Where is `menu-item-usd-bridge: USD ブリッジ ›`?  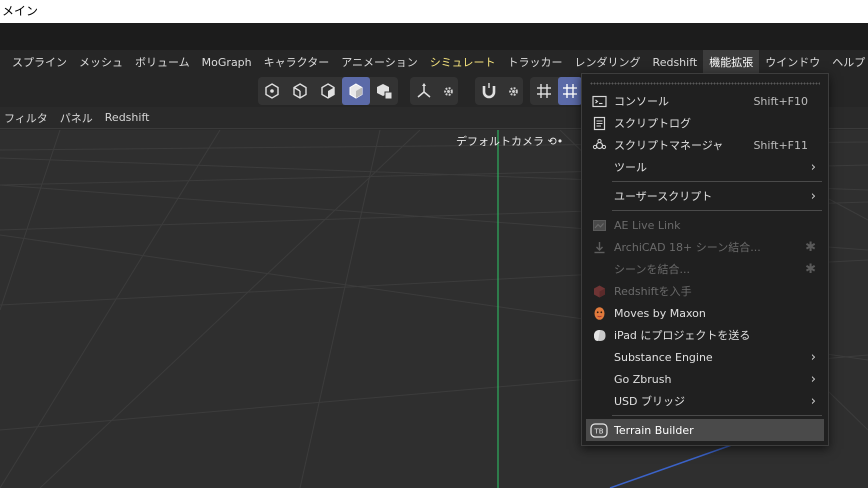
menu-item-usd-bridge: USD ブリッジ › is located at coordinates (705, 401).